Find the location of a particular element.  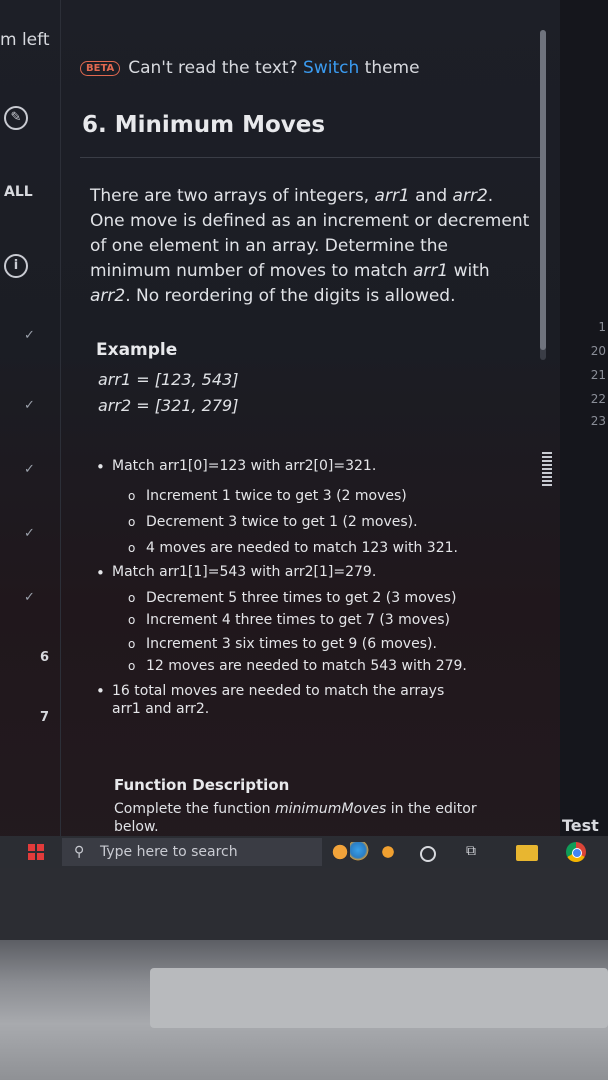

theme-banner: BETA Can't read the text? Switch theme is located at coordinates (250, 68).